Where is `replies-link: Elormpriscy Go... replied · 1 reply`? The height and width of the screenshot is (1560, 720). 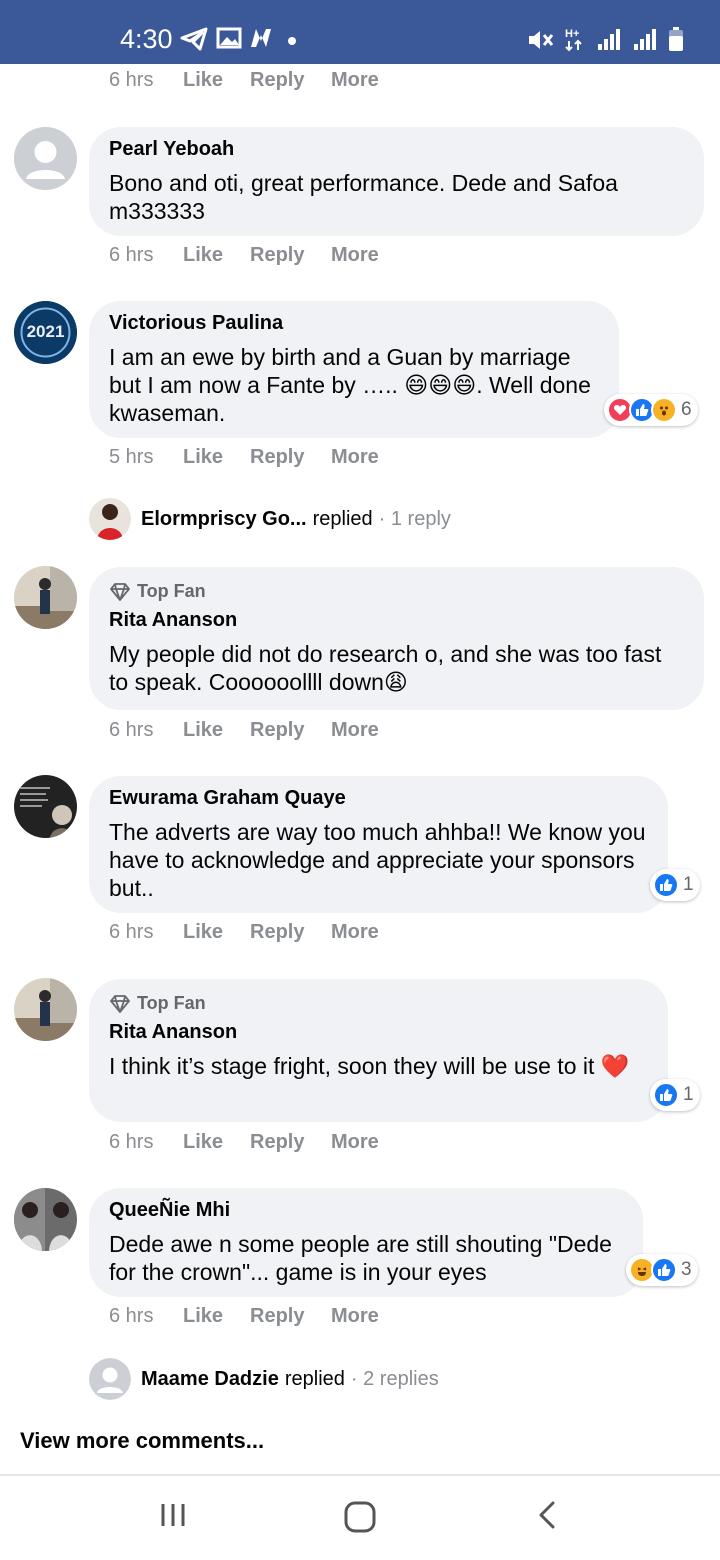
replies-link: Elormpriscy Go... replied · 1 reply is located at coordinates (270, 519).